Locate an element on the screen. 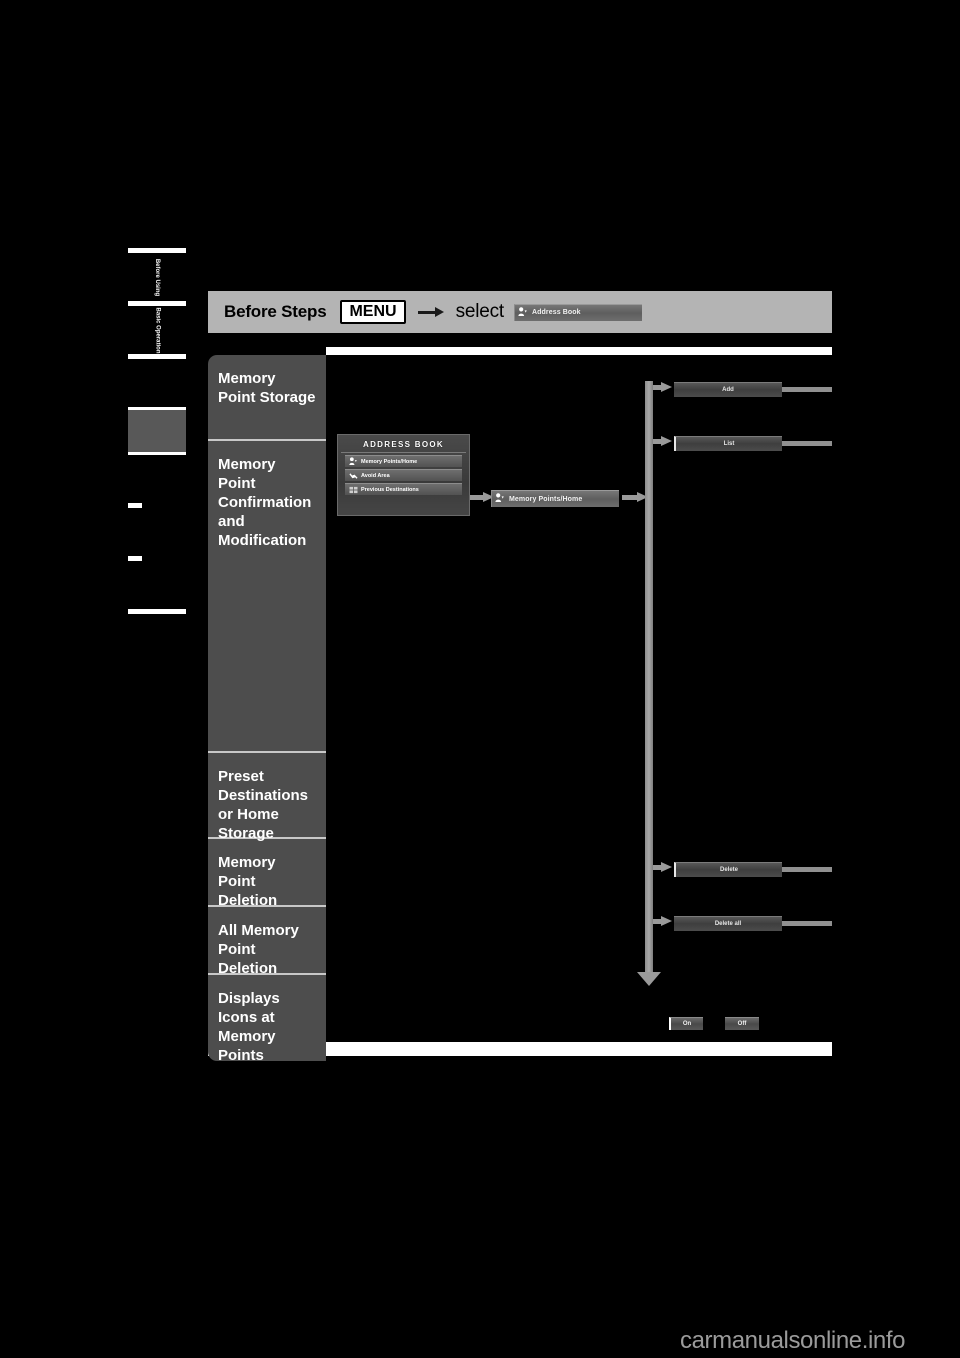 The height and width of the screenshot is (1358, 960). site-watermark: carmanualsonline.info is located at coordinates (793, 1340).